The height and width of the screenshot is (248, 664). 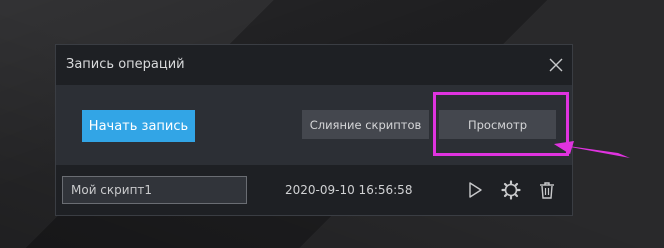 I want to click on start-recording-button: Начать запись, so click(x=138, y=126).